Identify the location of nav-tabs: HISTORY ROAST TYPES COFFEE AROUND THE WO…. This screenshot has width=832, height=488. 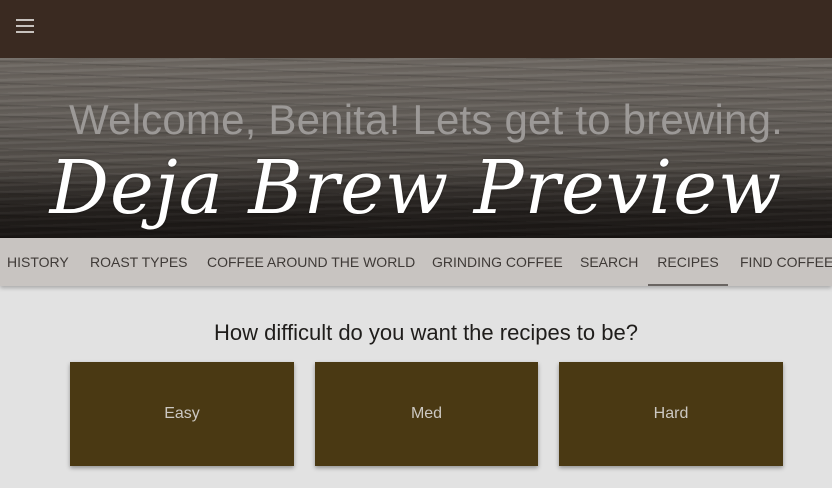
(416, 262).